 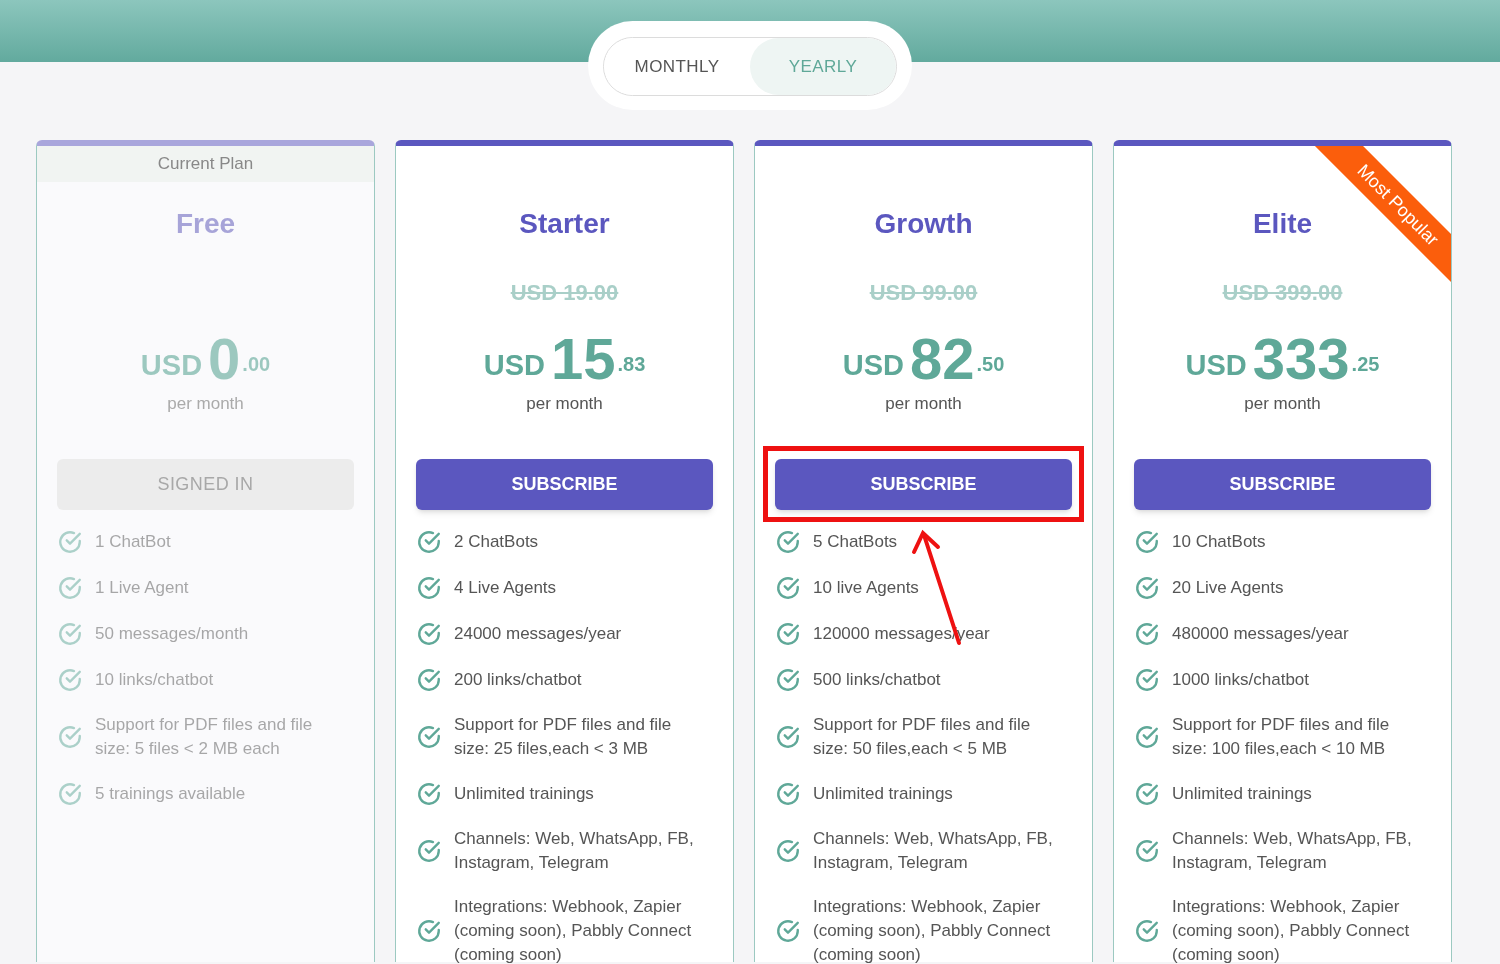 What do you see at coordinates (205, 484) in the screenshot?
I see `subscribe-button: SIGNED IN` at bounding box center [205, 484].